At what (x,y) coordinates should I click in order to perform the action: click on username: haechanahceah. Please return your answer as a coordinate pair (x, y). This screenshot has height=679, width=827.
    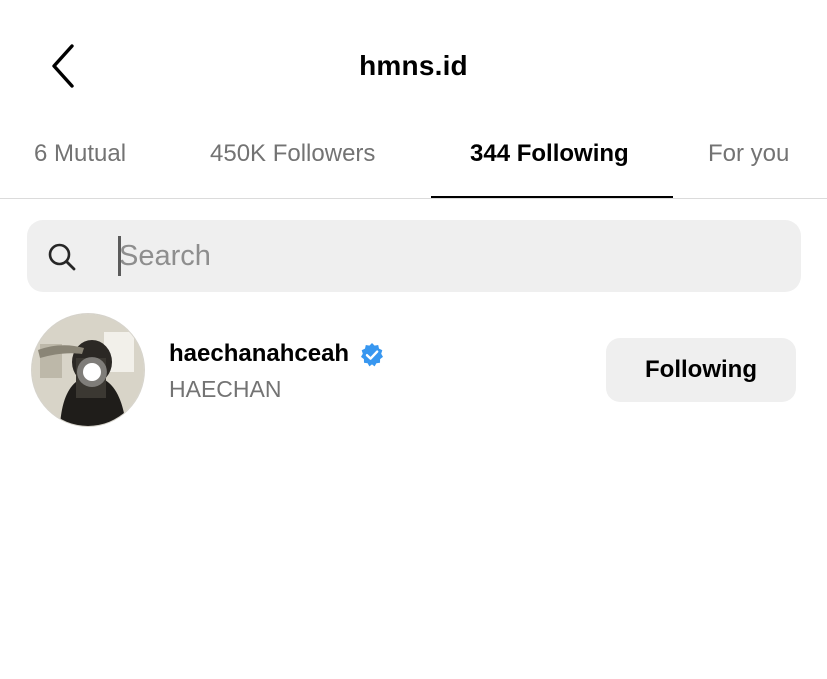
    Looking at the image, I should click on (259, 354).